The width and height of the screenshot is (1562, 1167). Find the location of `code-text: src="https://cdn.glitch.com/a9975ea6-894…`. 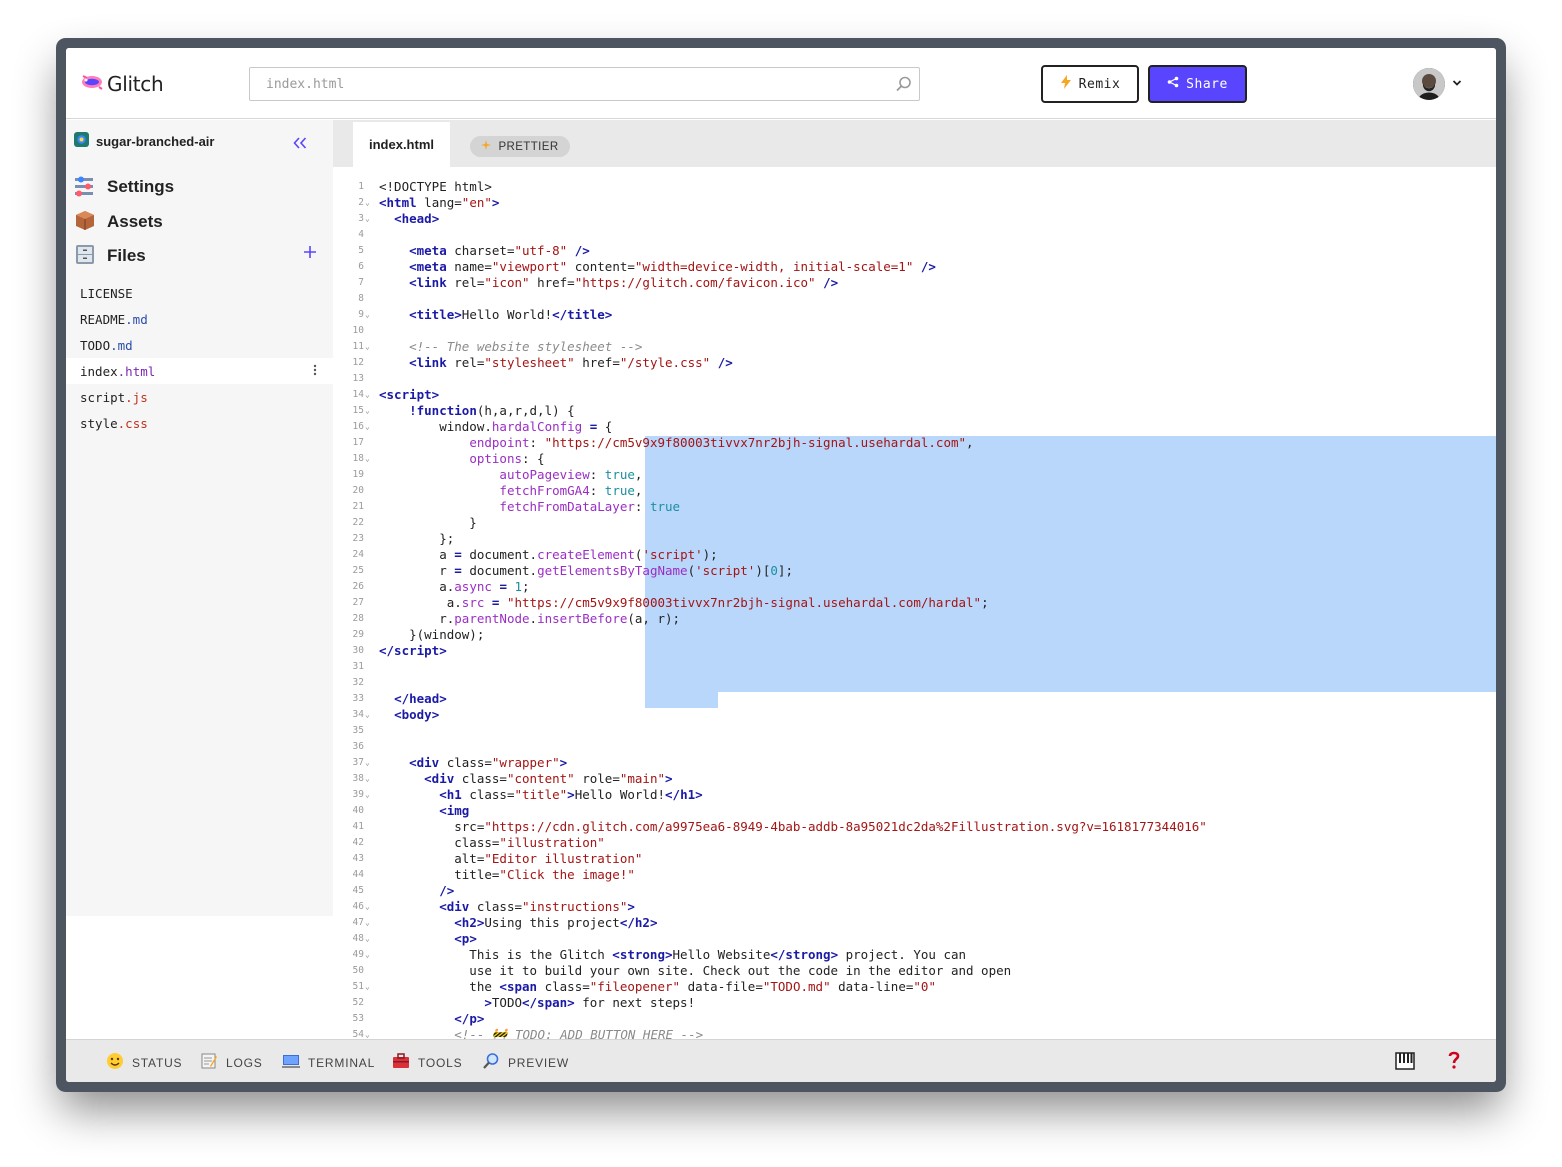

code-text: src="https://cdn.glitch.com/a9975ea6-894… is located at coordinates (793, 826).